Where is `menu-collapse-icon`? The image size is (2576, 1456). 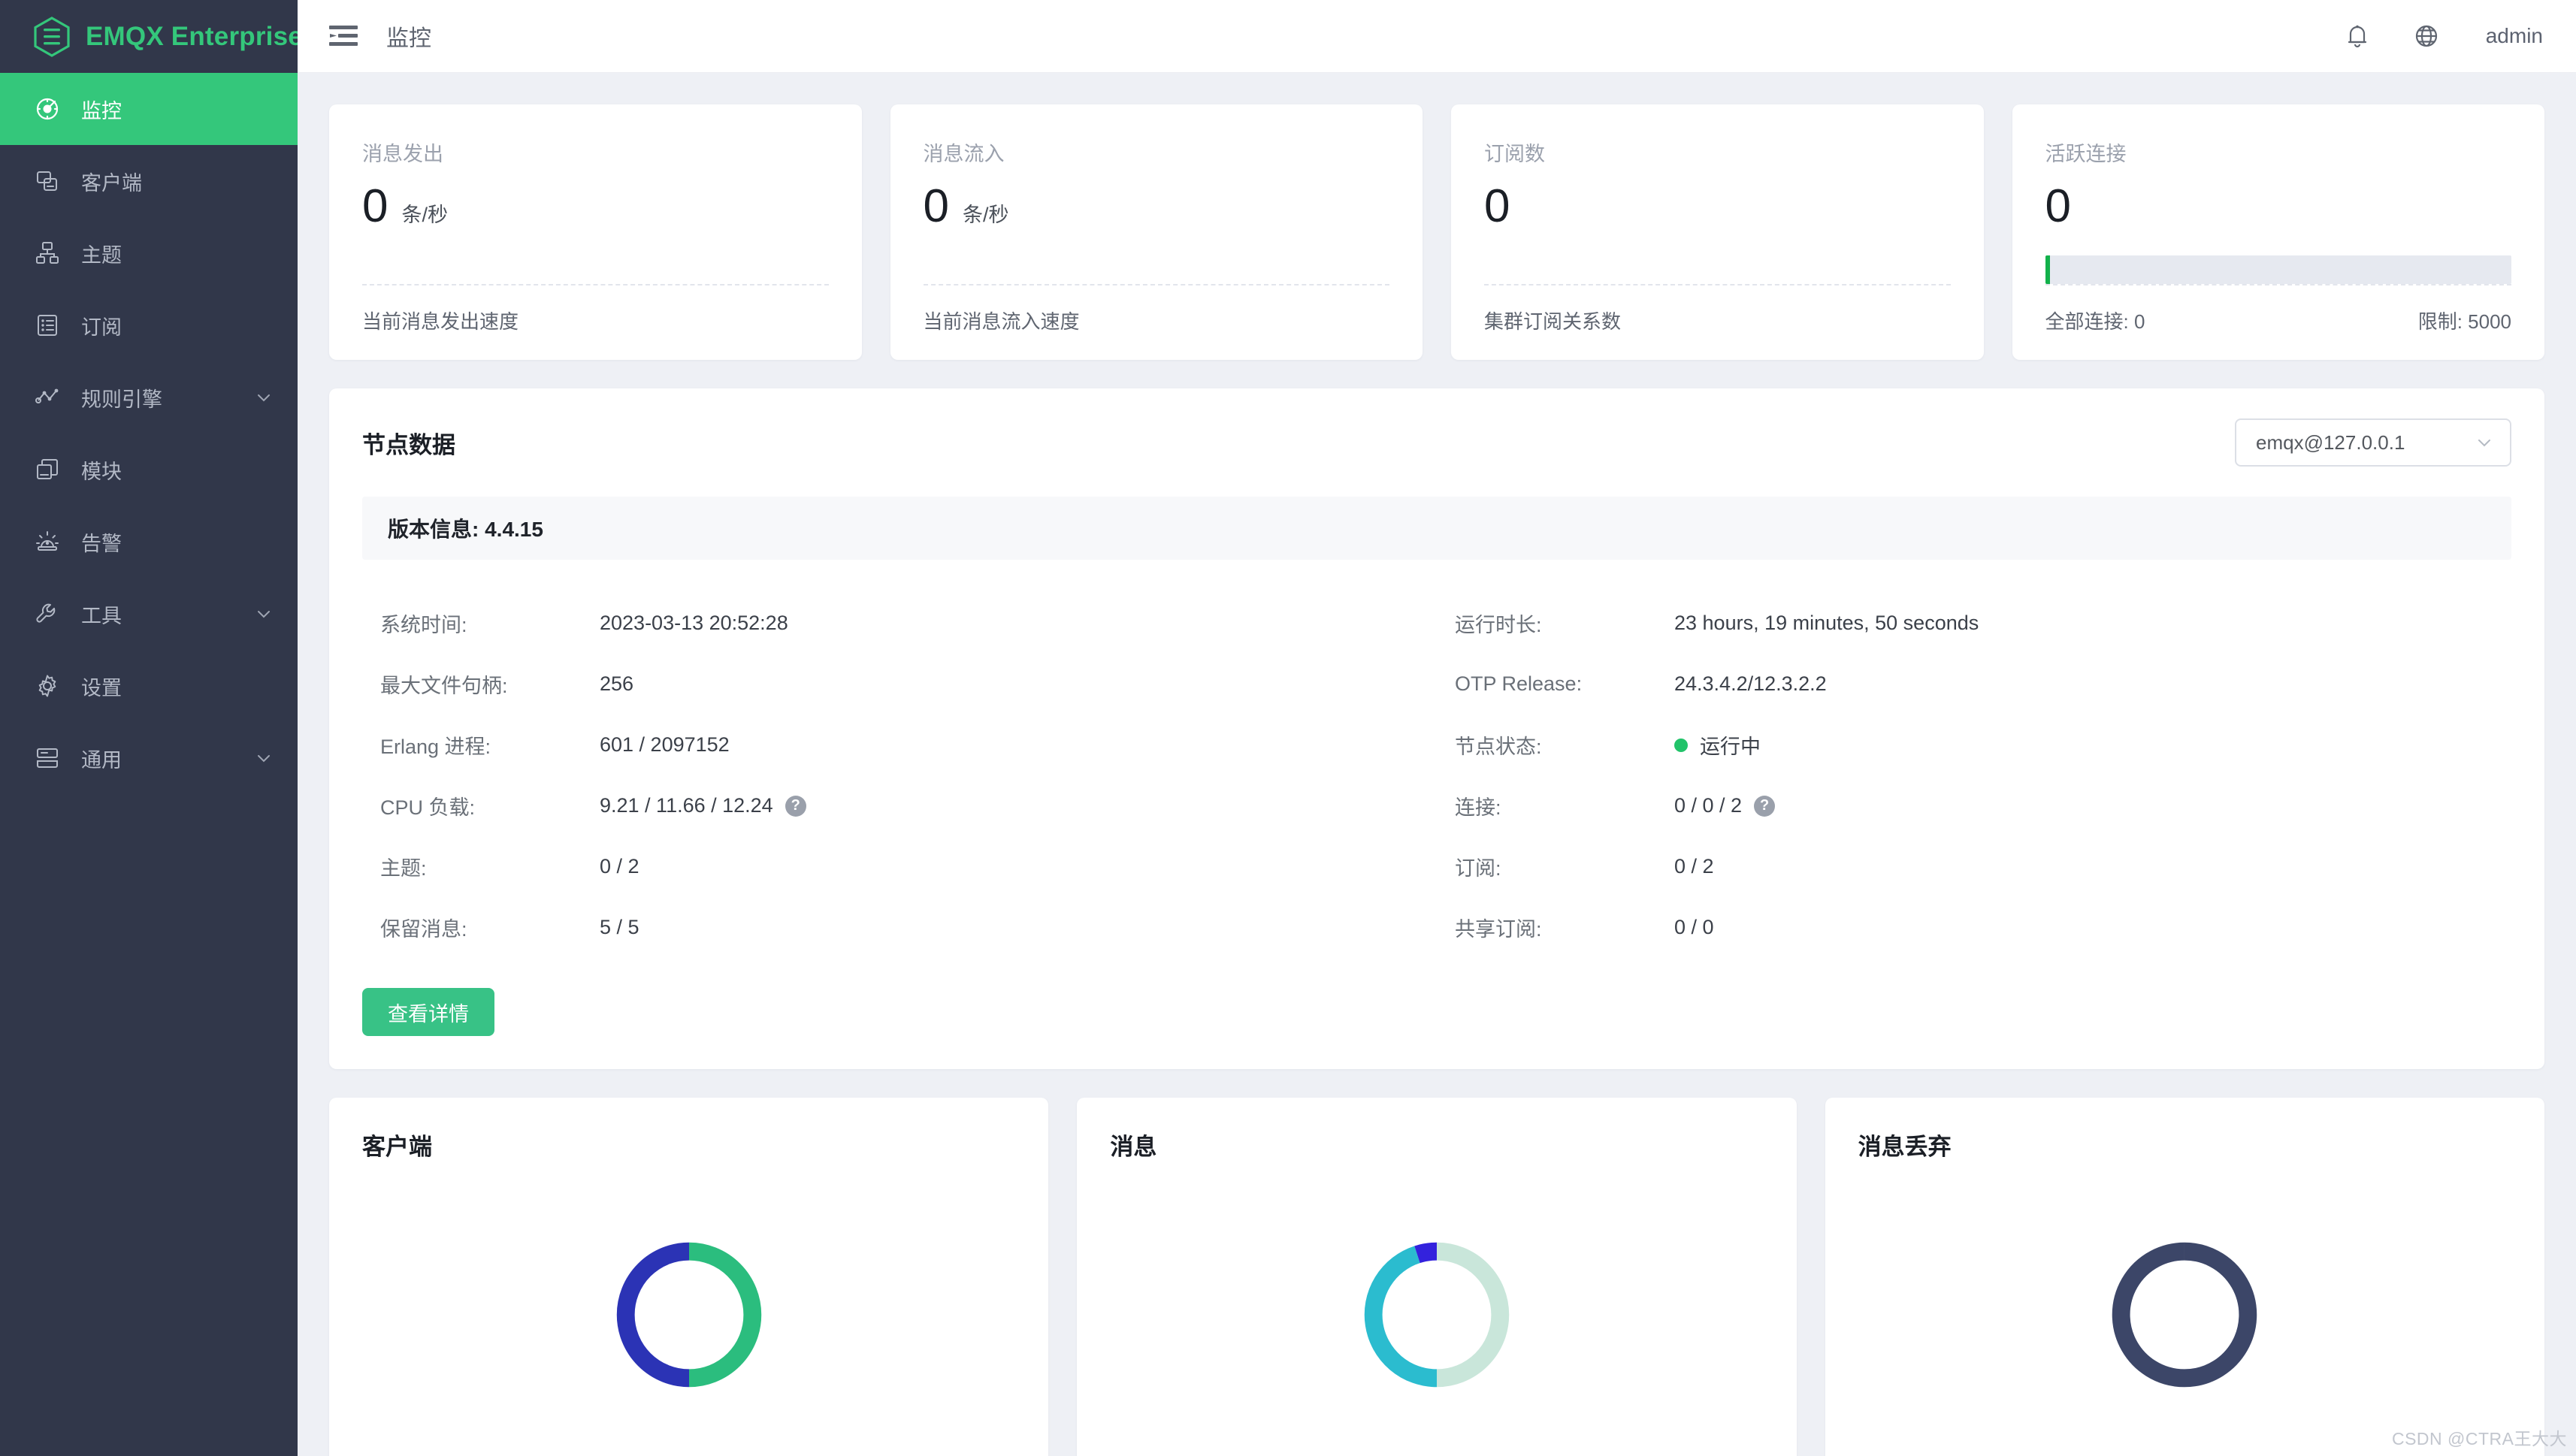 menu-collapse-icon is located at coordinates (344, 36).